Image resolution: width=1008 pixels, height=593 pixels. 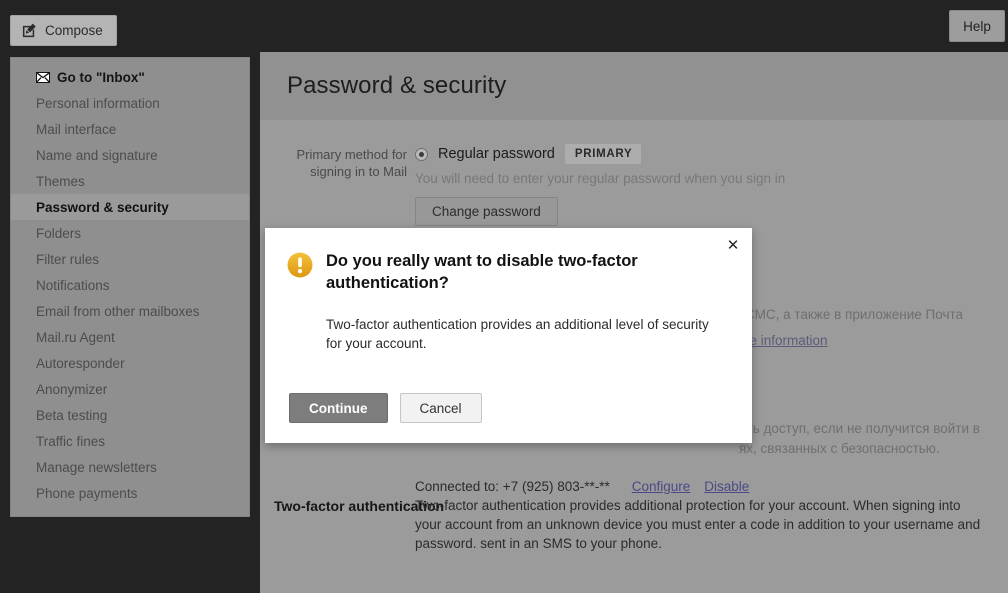 I want to click on primary-method-label: Primary method for signing in to Mail, so click(x=342, y=163).